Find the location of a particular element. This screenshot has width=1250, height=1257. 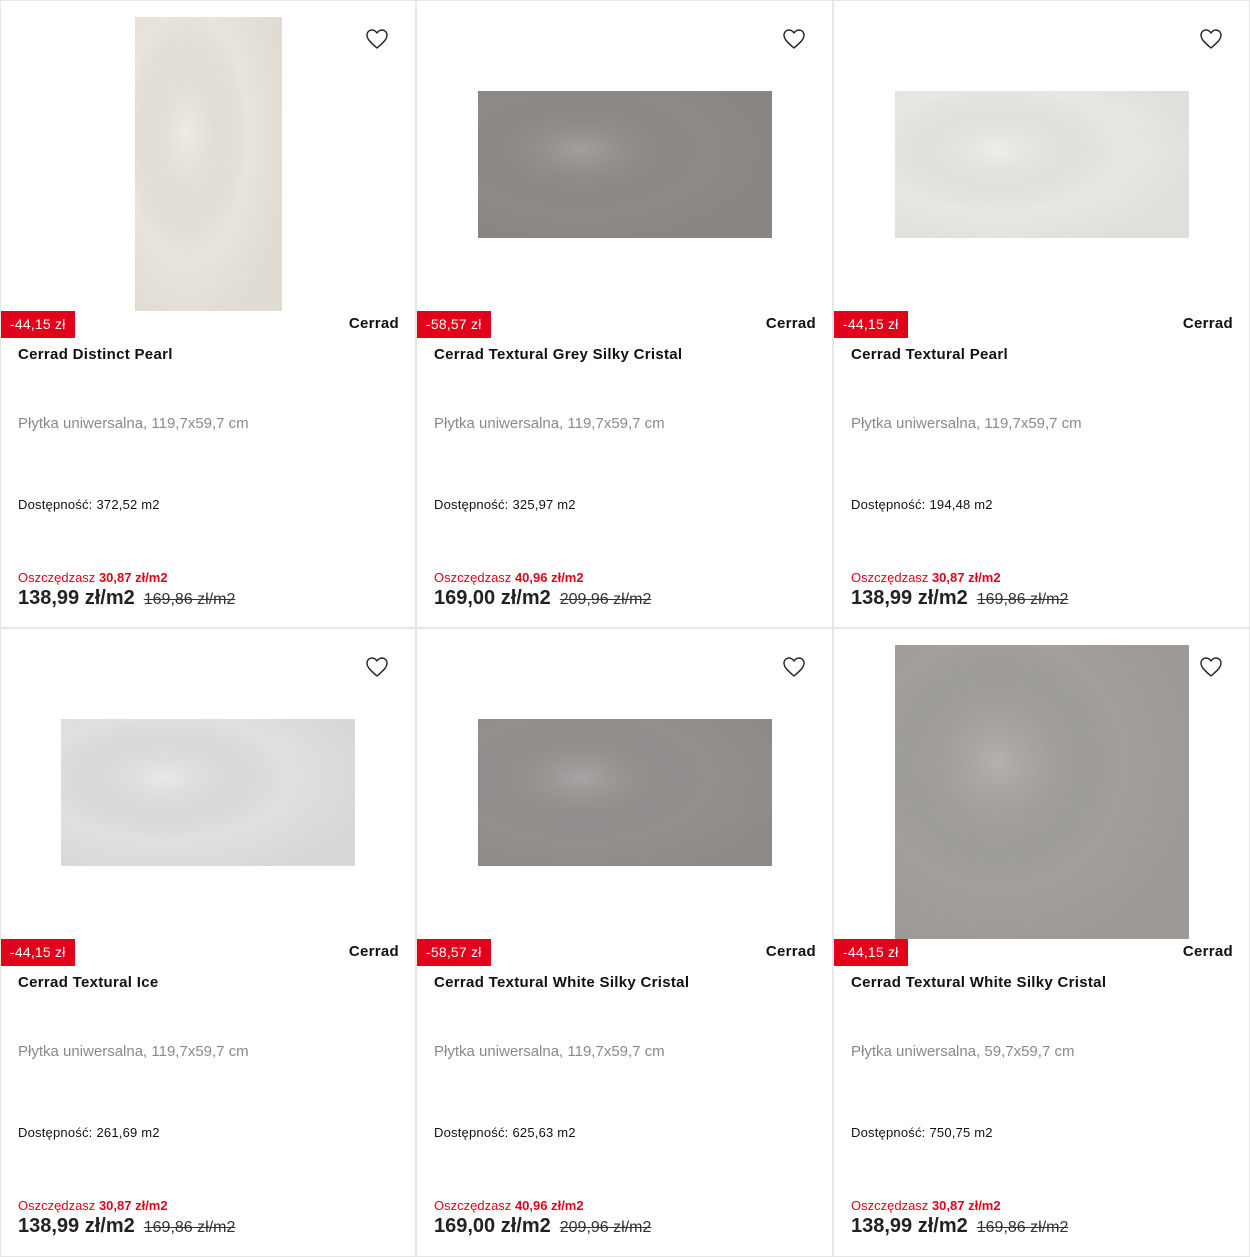

availability: Dostępność: 194,48 m2 is located at coordinates (922, 504).